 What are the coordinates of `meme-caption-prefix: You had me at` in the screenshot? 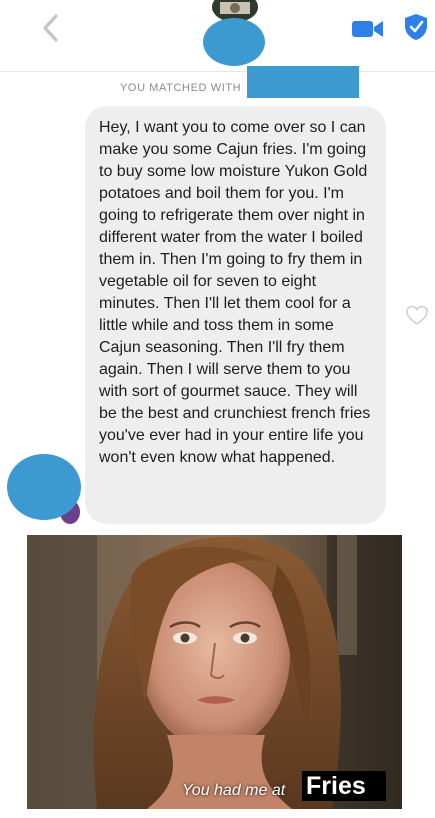 It's located at (234, 790).